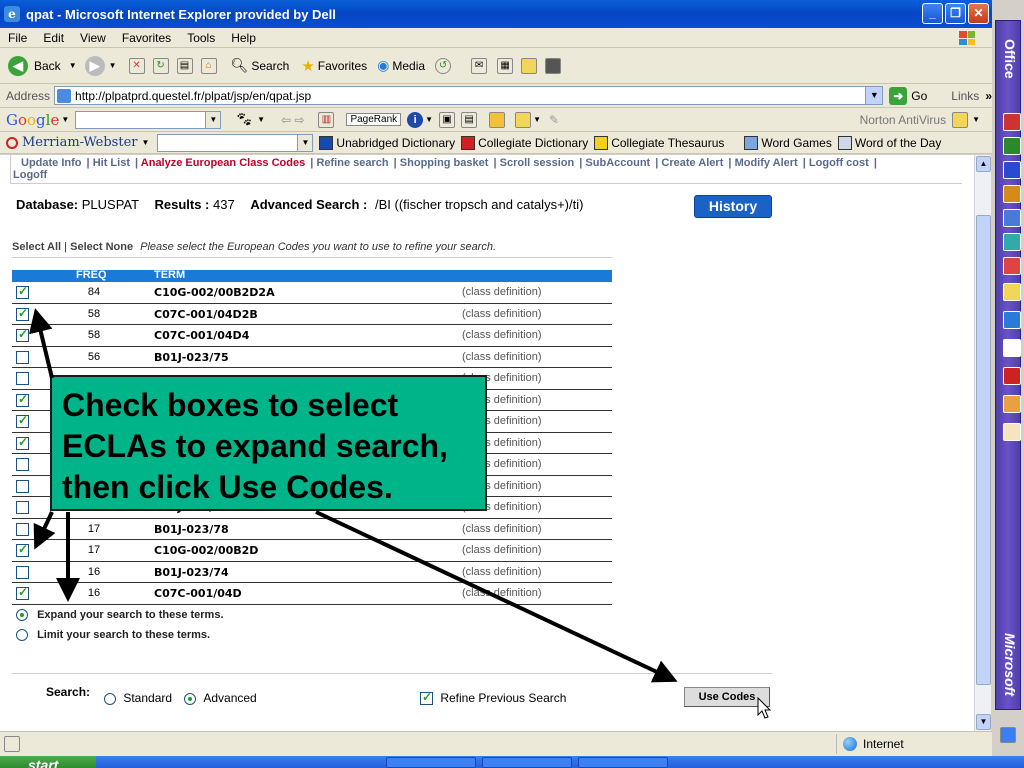 The width and height of the screenshot is (1024, 768). What do you see at coordinates (479, 65) in the screenshot?
I see `mail-icon: ✉` at bounding box center [479, 65].